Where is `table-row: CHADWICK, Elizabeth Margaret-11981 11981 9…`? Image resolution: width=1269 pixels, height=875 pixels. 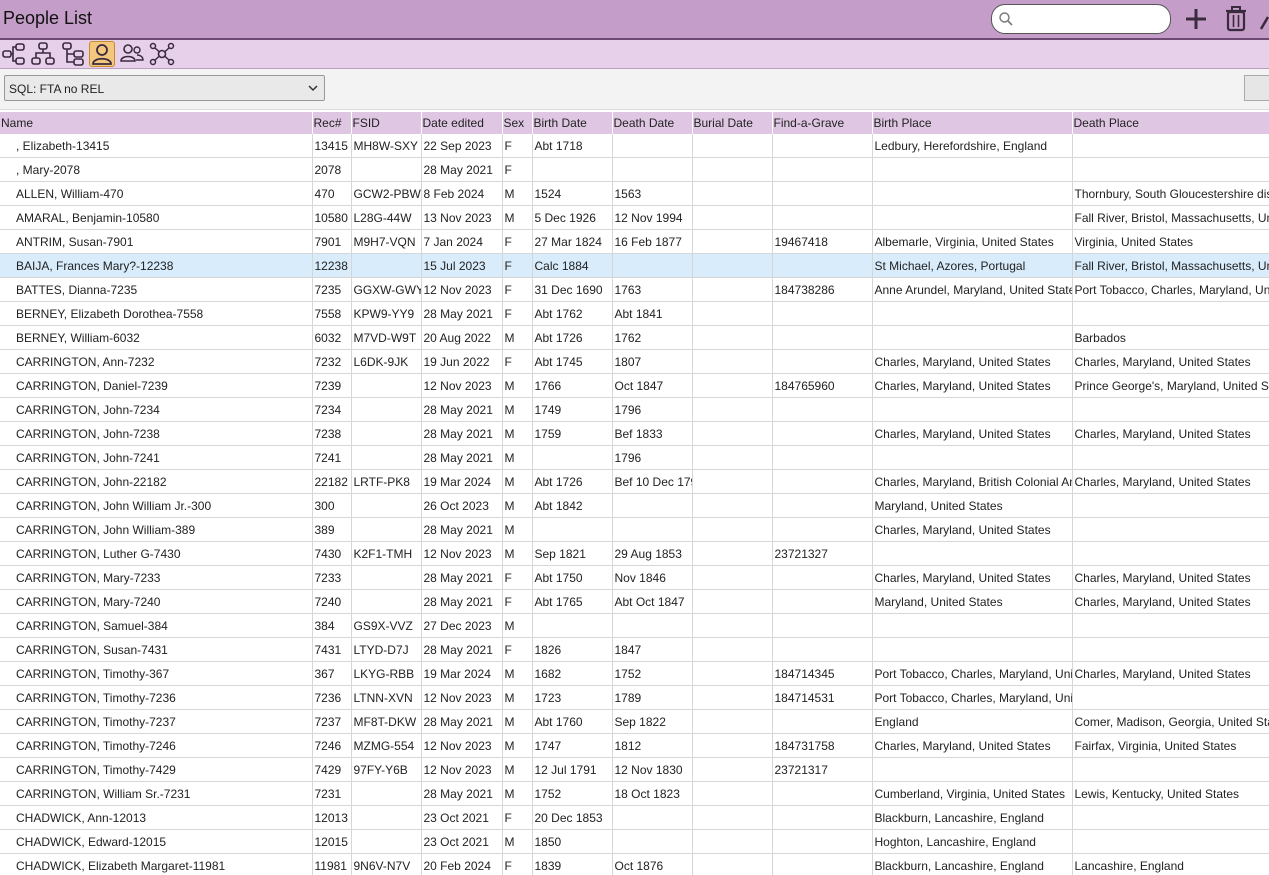 table-row: CHADWICK, Elizabeth Margaret-11981 11981 9… is located at coordinates (634, 864).